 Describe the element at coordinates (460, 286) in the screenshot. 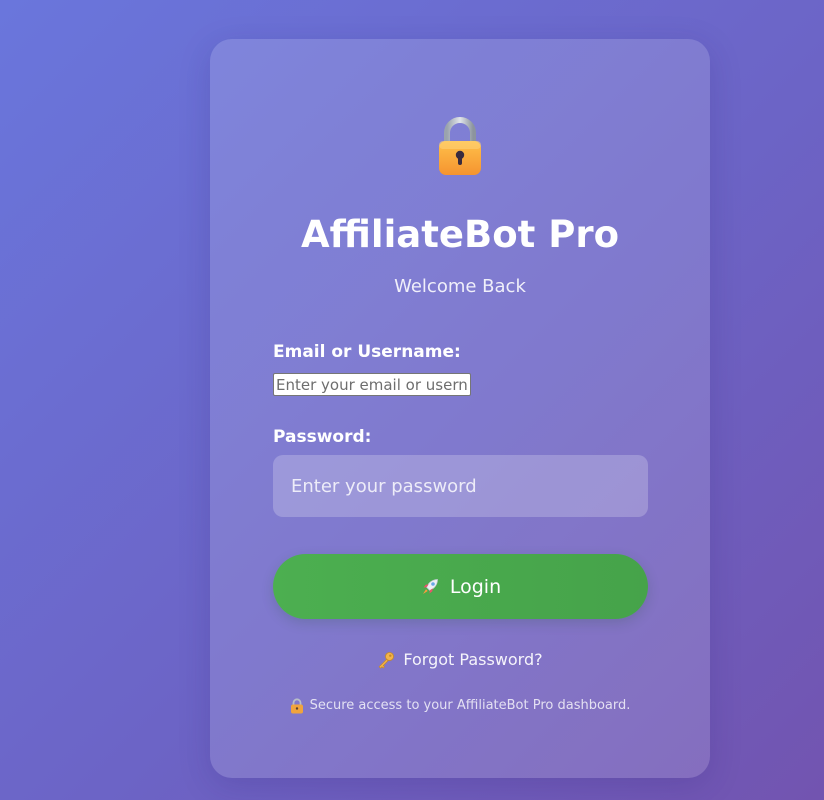

I see `welcome-subtitle: Welcome Back` at that location.